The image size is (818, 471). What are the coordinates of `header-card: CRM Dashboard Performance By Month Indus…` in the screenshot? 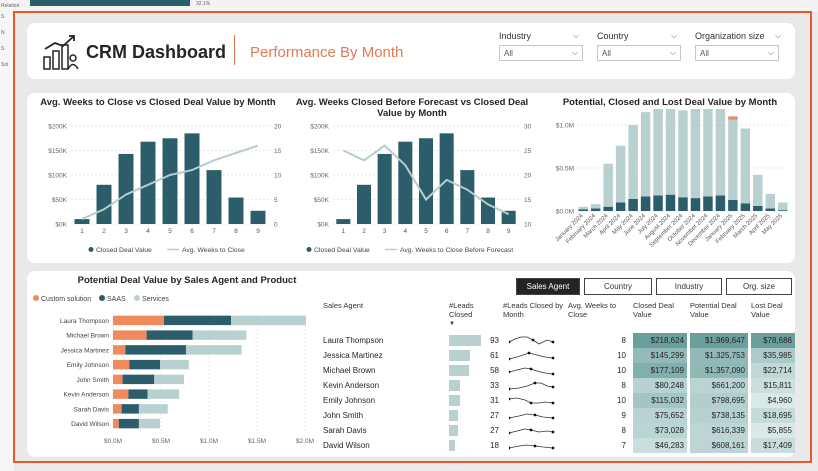 It's located at (411, 51).